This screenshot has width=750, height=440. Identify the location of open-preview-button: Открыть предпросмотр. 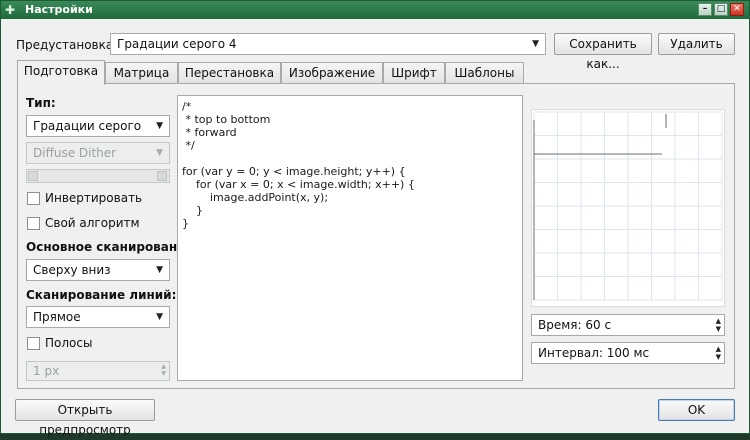
(85, 418).